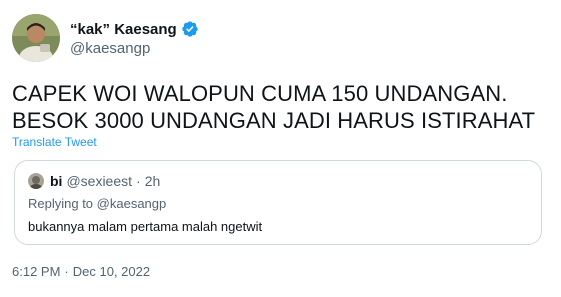 This screenshot has width=561, height=297. What do you see at coordinates (56, 181) in the screenshot?
I see `quoted-author-name: bi` at bounding box center [56, 181].